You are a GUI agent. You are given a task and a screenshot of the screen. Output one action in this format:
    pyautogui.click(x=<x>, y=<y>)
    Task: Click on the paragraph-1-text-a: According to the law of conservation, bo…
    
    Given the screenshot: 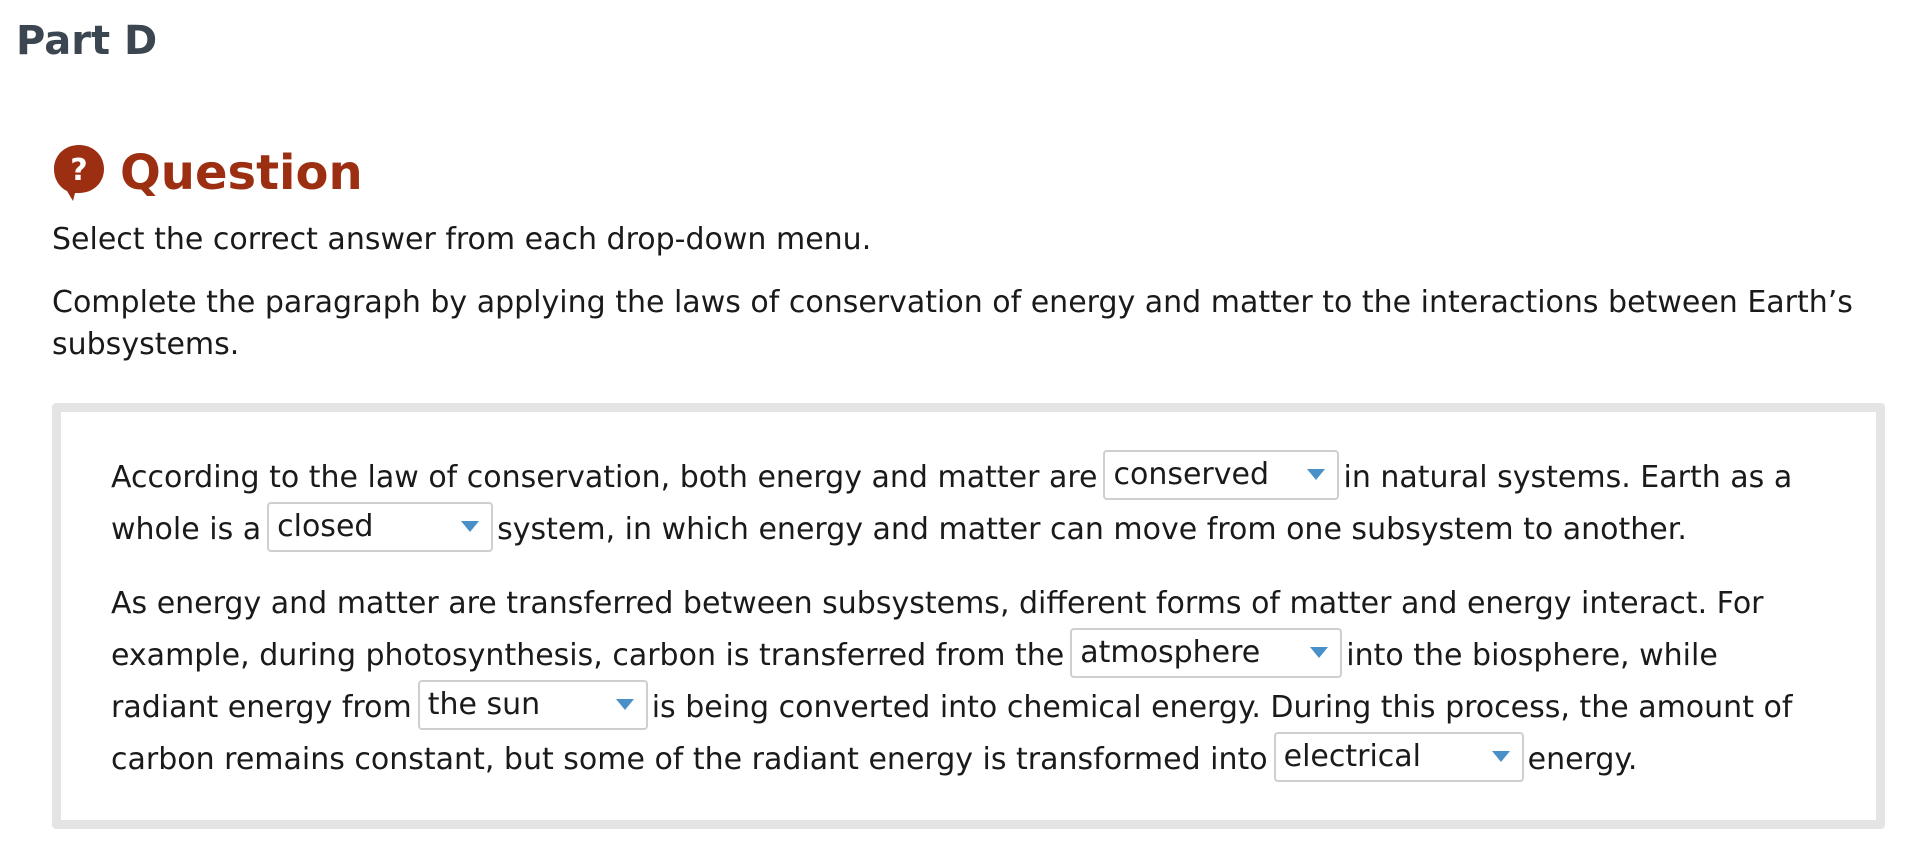 What is the action you would take?
    pyautogui.click(x=604, y=477)
    